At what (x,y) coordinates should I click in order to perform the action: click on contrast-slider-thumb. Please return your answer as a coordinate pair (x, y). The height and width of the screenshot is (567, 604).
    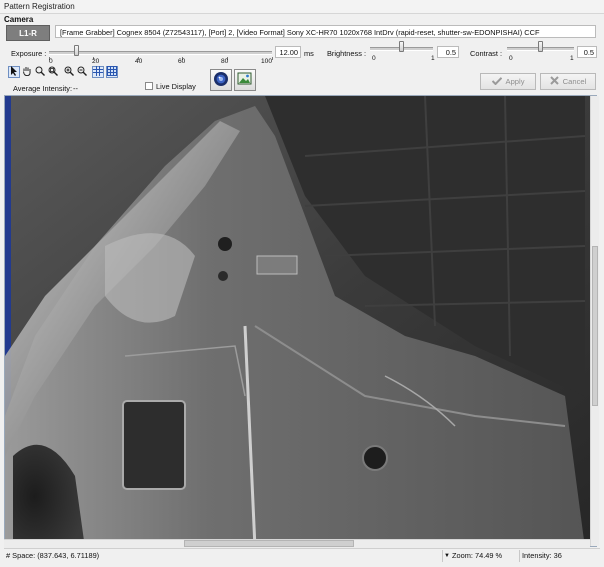
    Looking at the image, I should click on (540, 46).